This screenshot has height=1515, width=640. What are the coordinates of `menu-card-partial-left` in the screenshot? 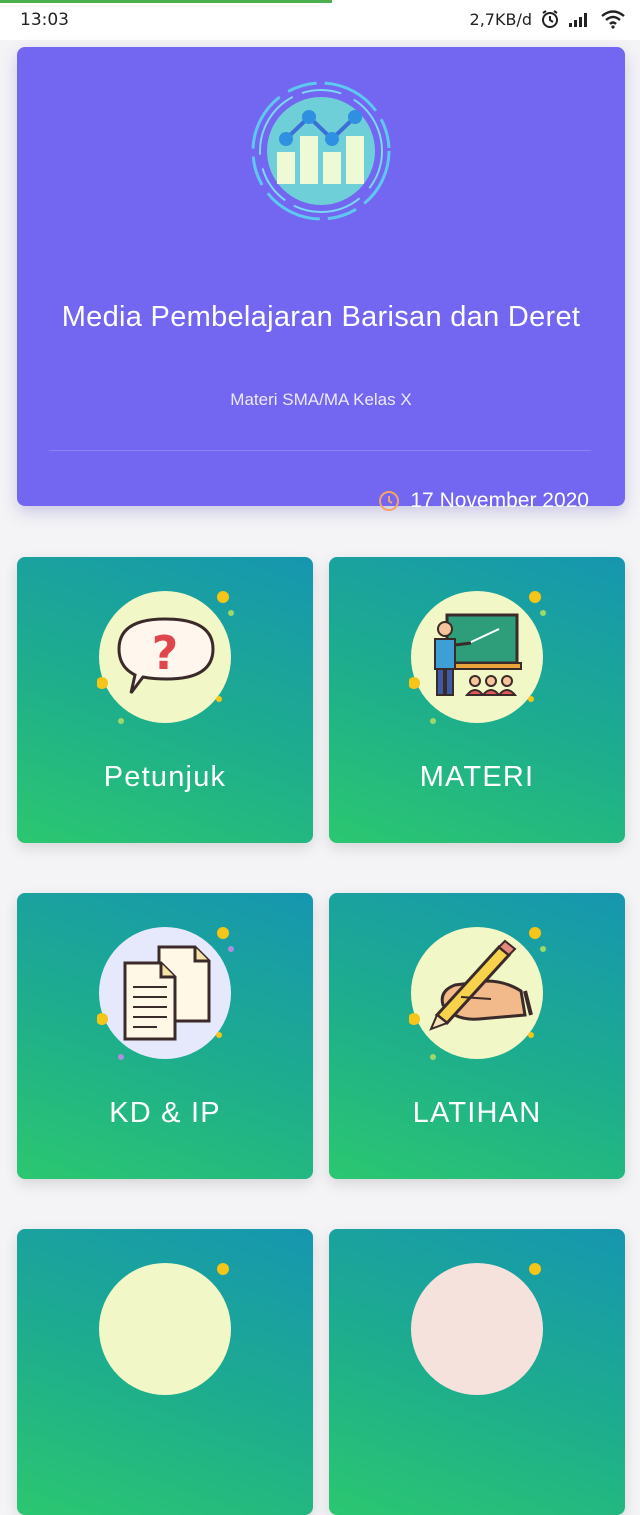 It's located at (165, 1372).